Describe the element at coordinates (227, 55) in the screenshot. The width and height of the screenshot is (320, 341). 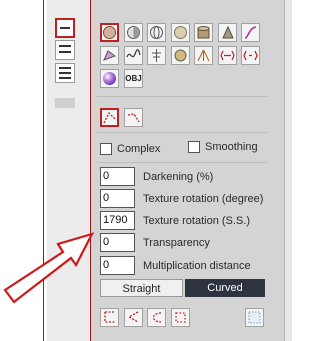
I see `arrows-out-icon` at that location.